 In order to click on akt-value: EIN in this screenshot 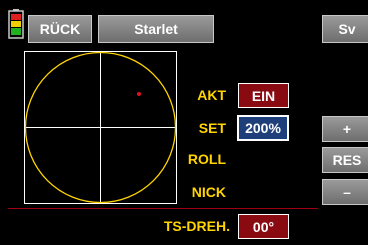, I will do `click(263, 95)`.